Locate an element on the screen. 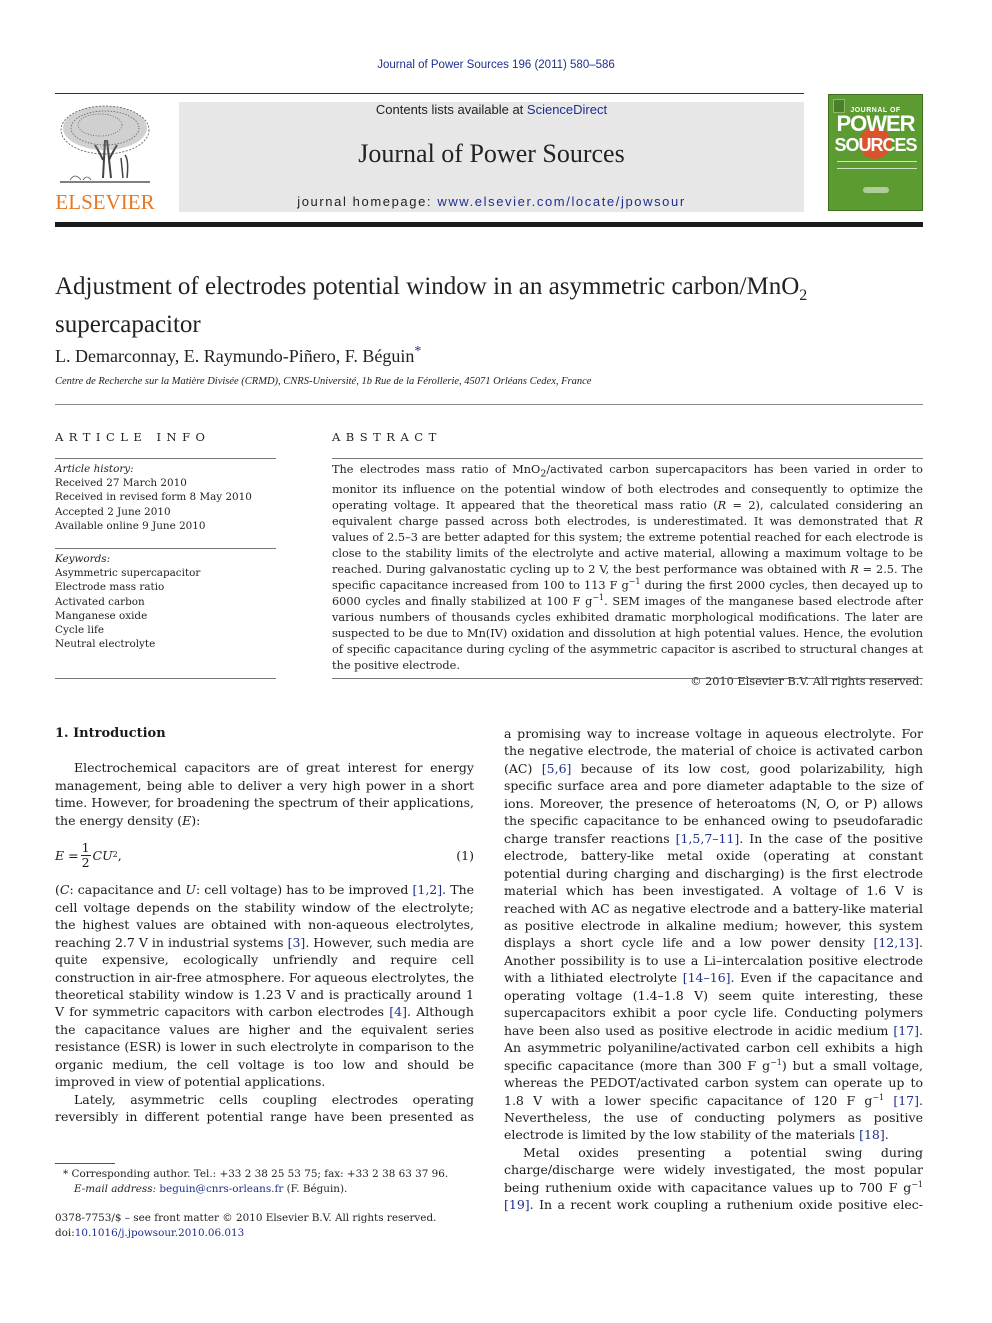  contents-prefix: Contents lists available at is located at coordinates (451, 109).